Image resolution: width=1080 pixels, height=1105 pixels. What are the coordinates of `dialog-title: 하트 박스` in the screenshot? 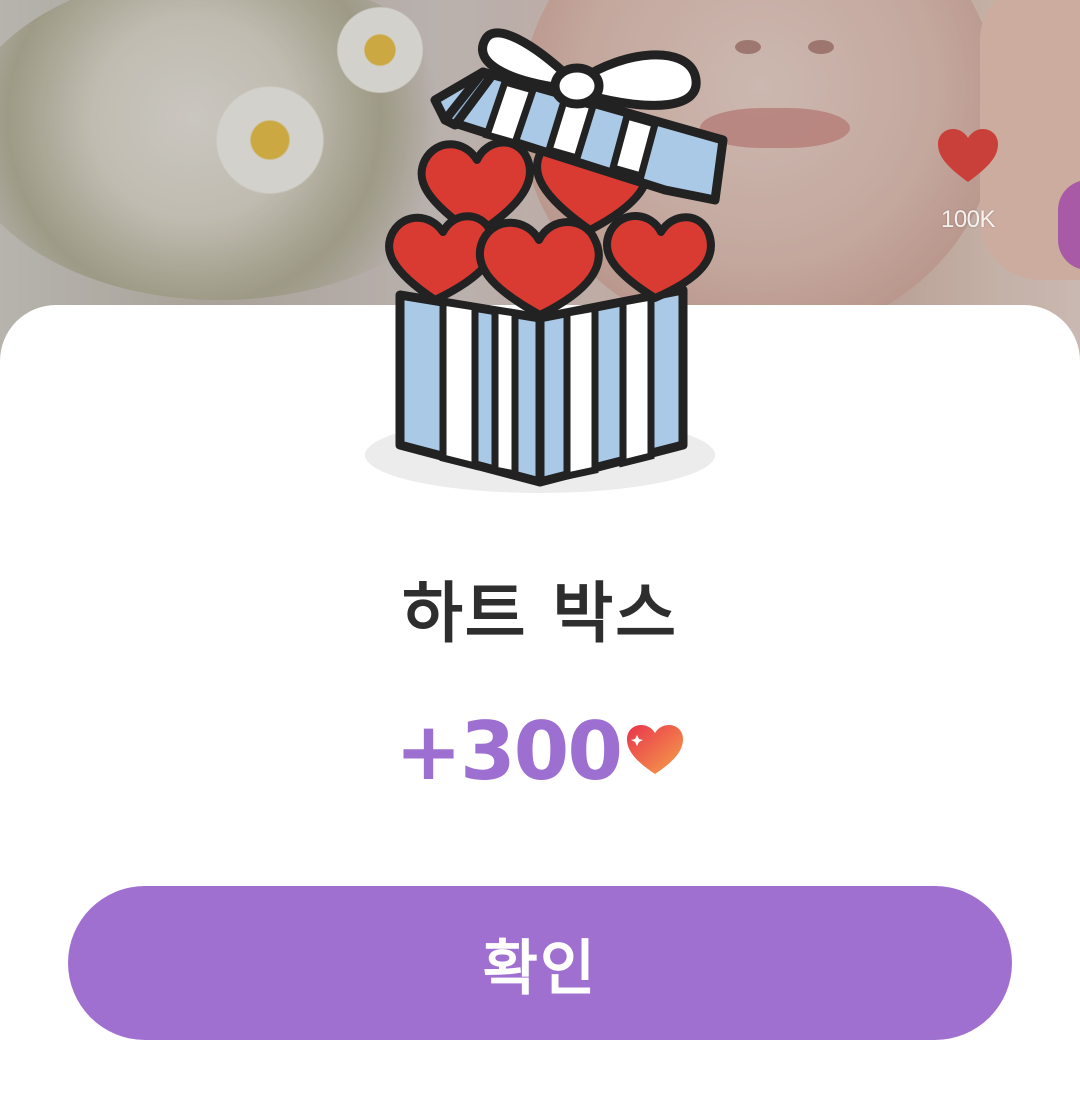 It's located at (540, 613).